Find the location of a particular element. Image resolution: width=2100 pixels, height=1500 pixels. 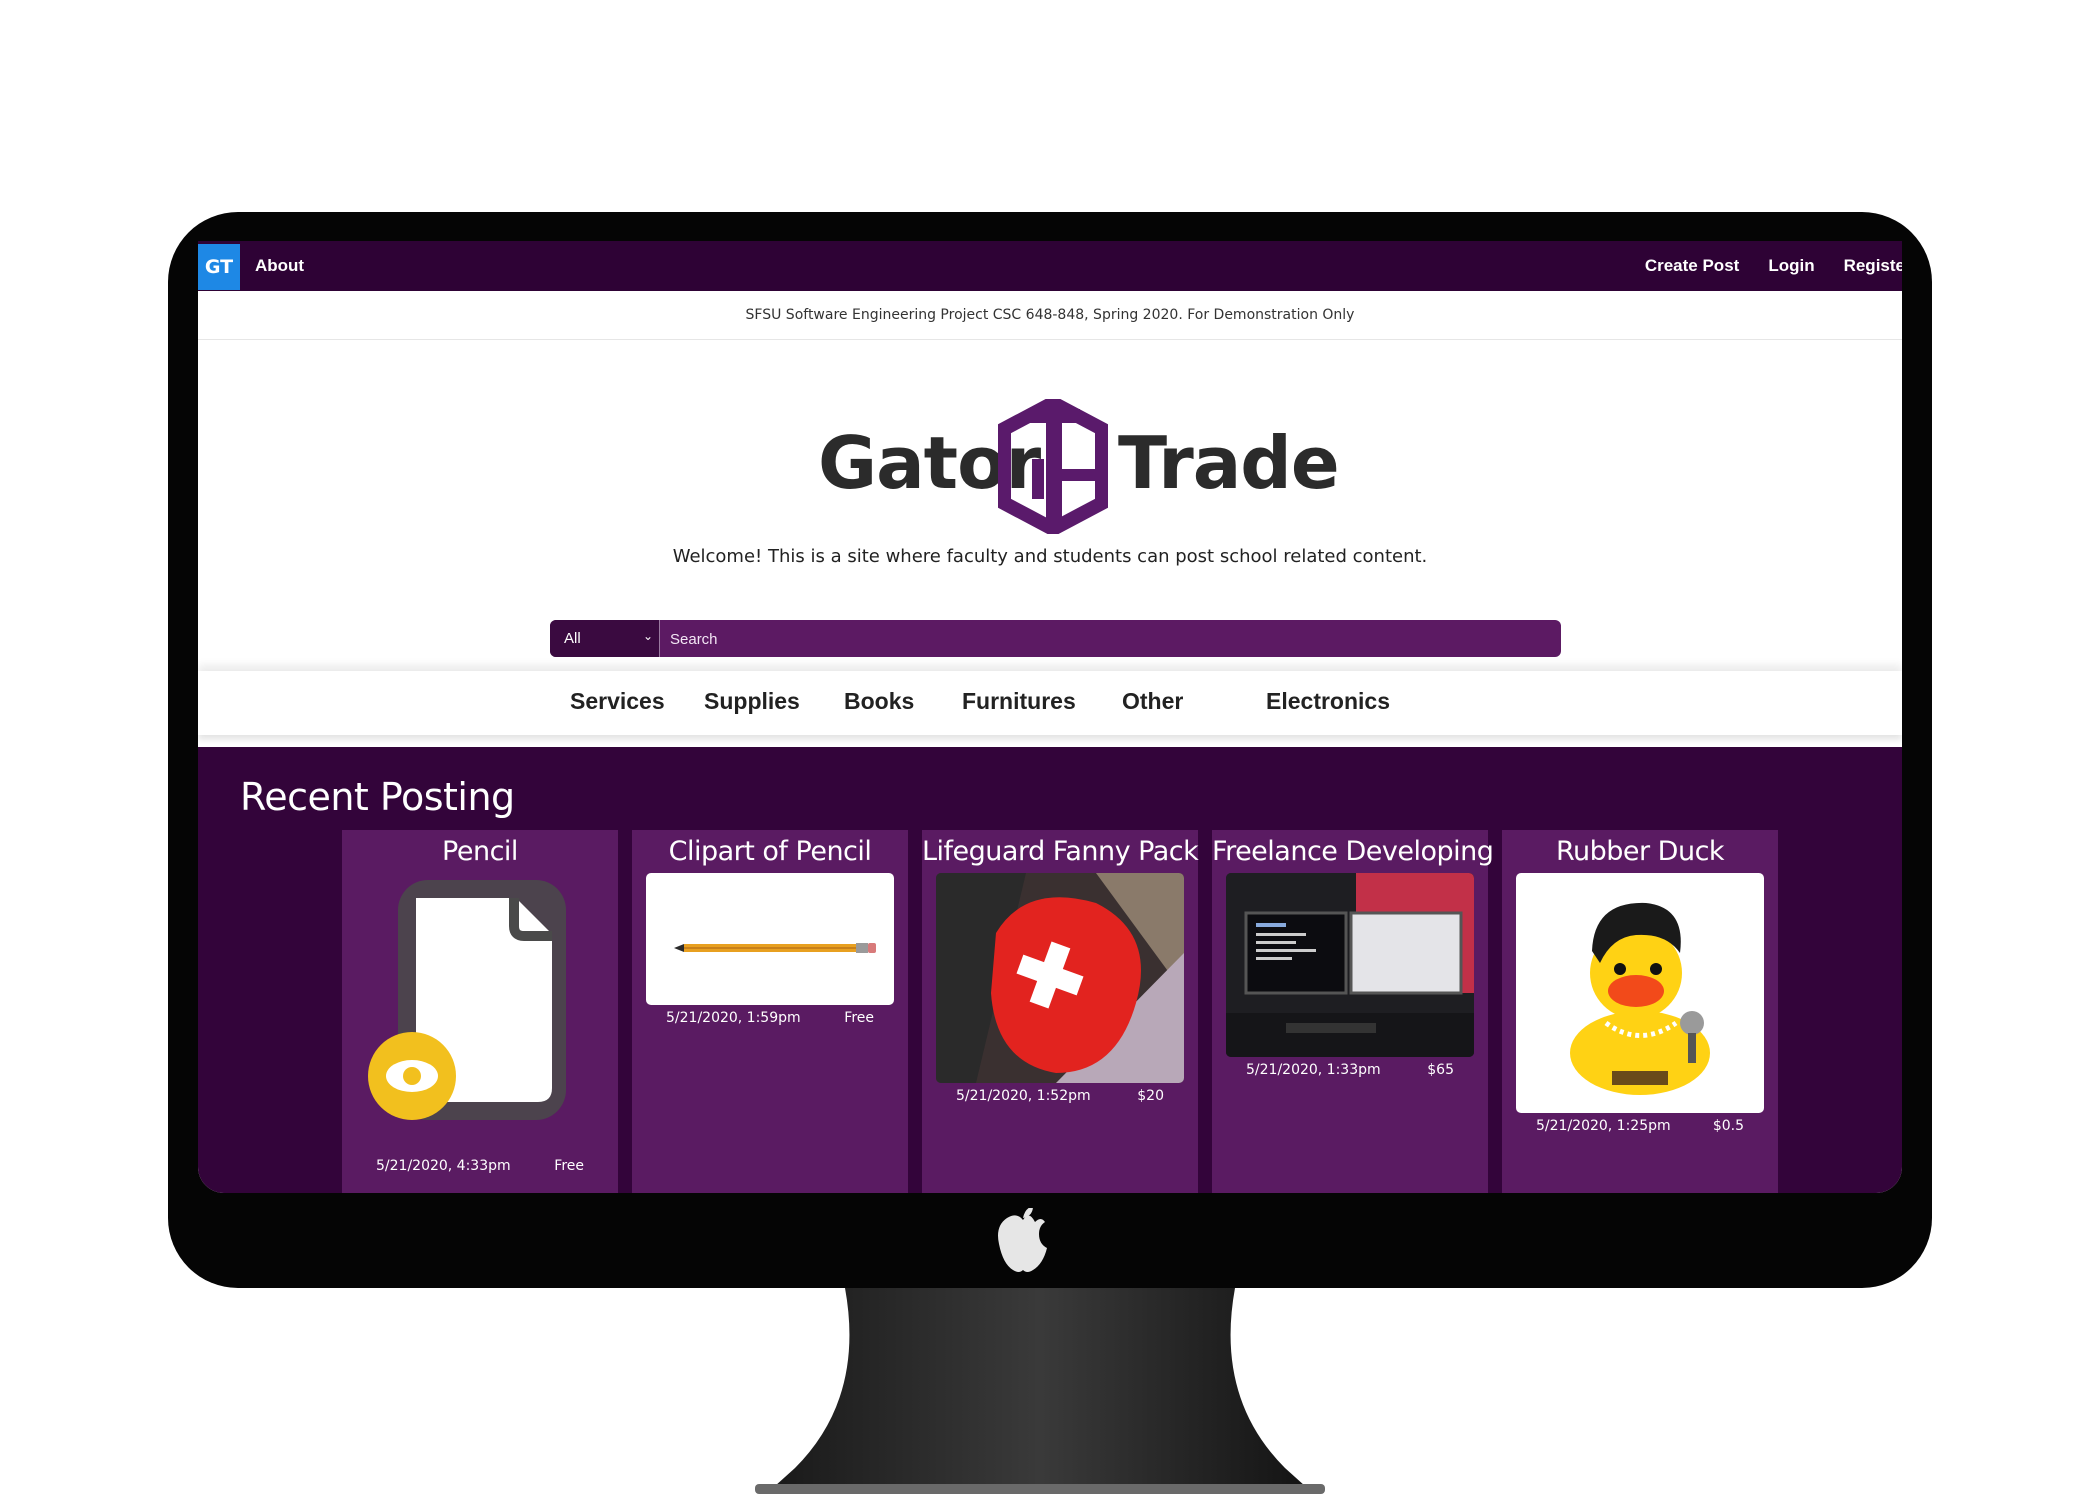

post-title: Lifeguard Fanny Pack is located at coordinates (1060, 851).